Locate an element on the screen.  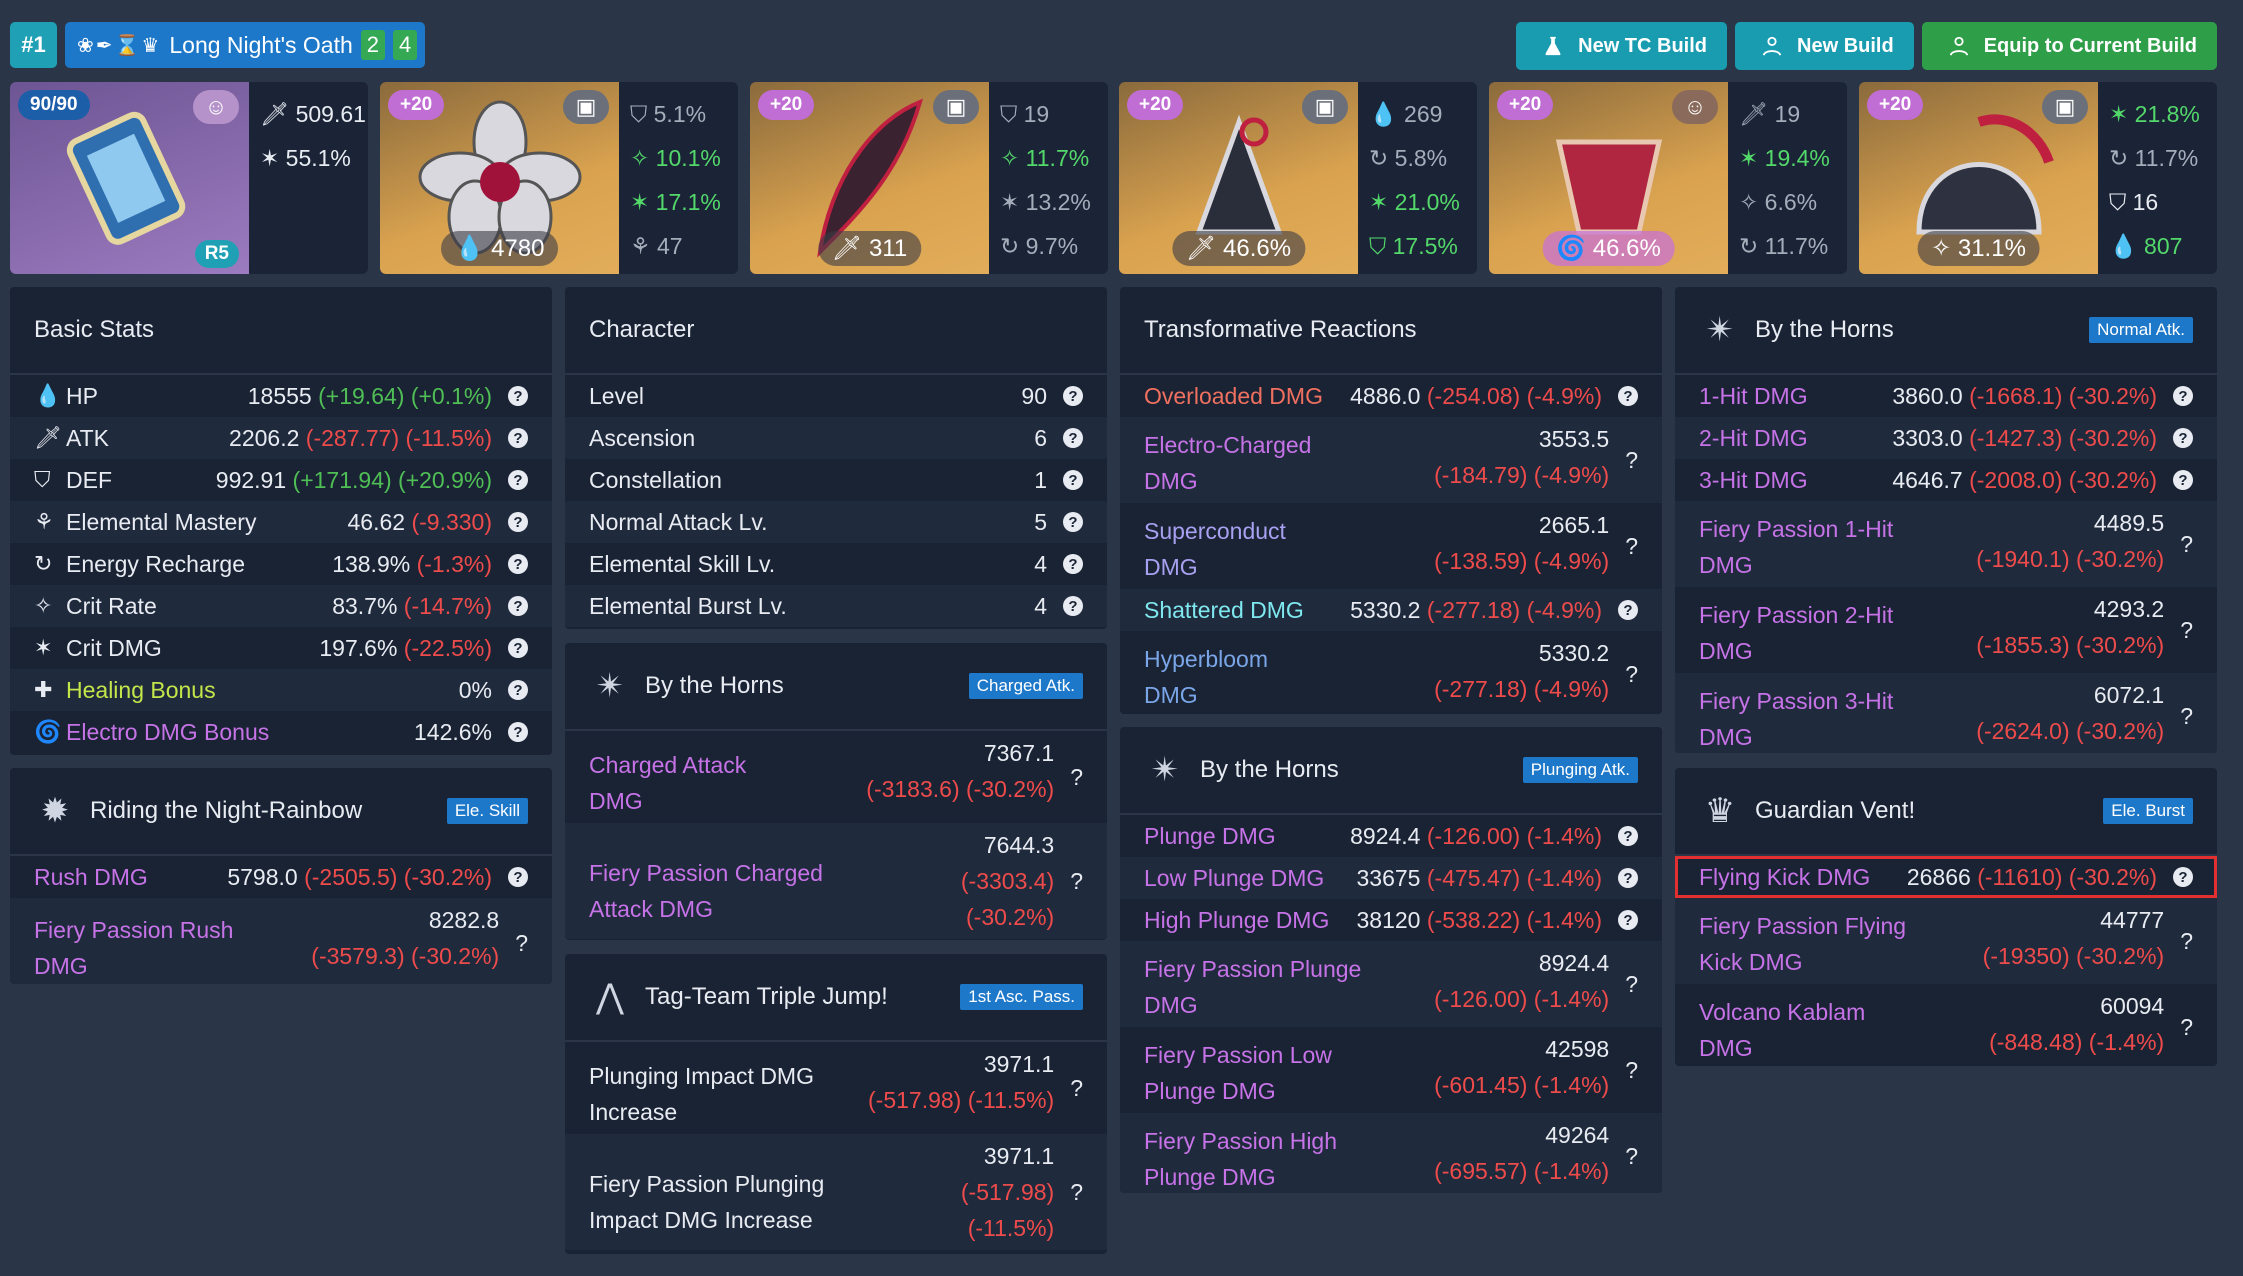
rush-dmg-row: Rush DMG 5798.0 (-2505.5) (-30.2%)? is located at coordinates (281, 877).